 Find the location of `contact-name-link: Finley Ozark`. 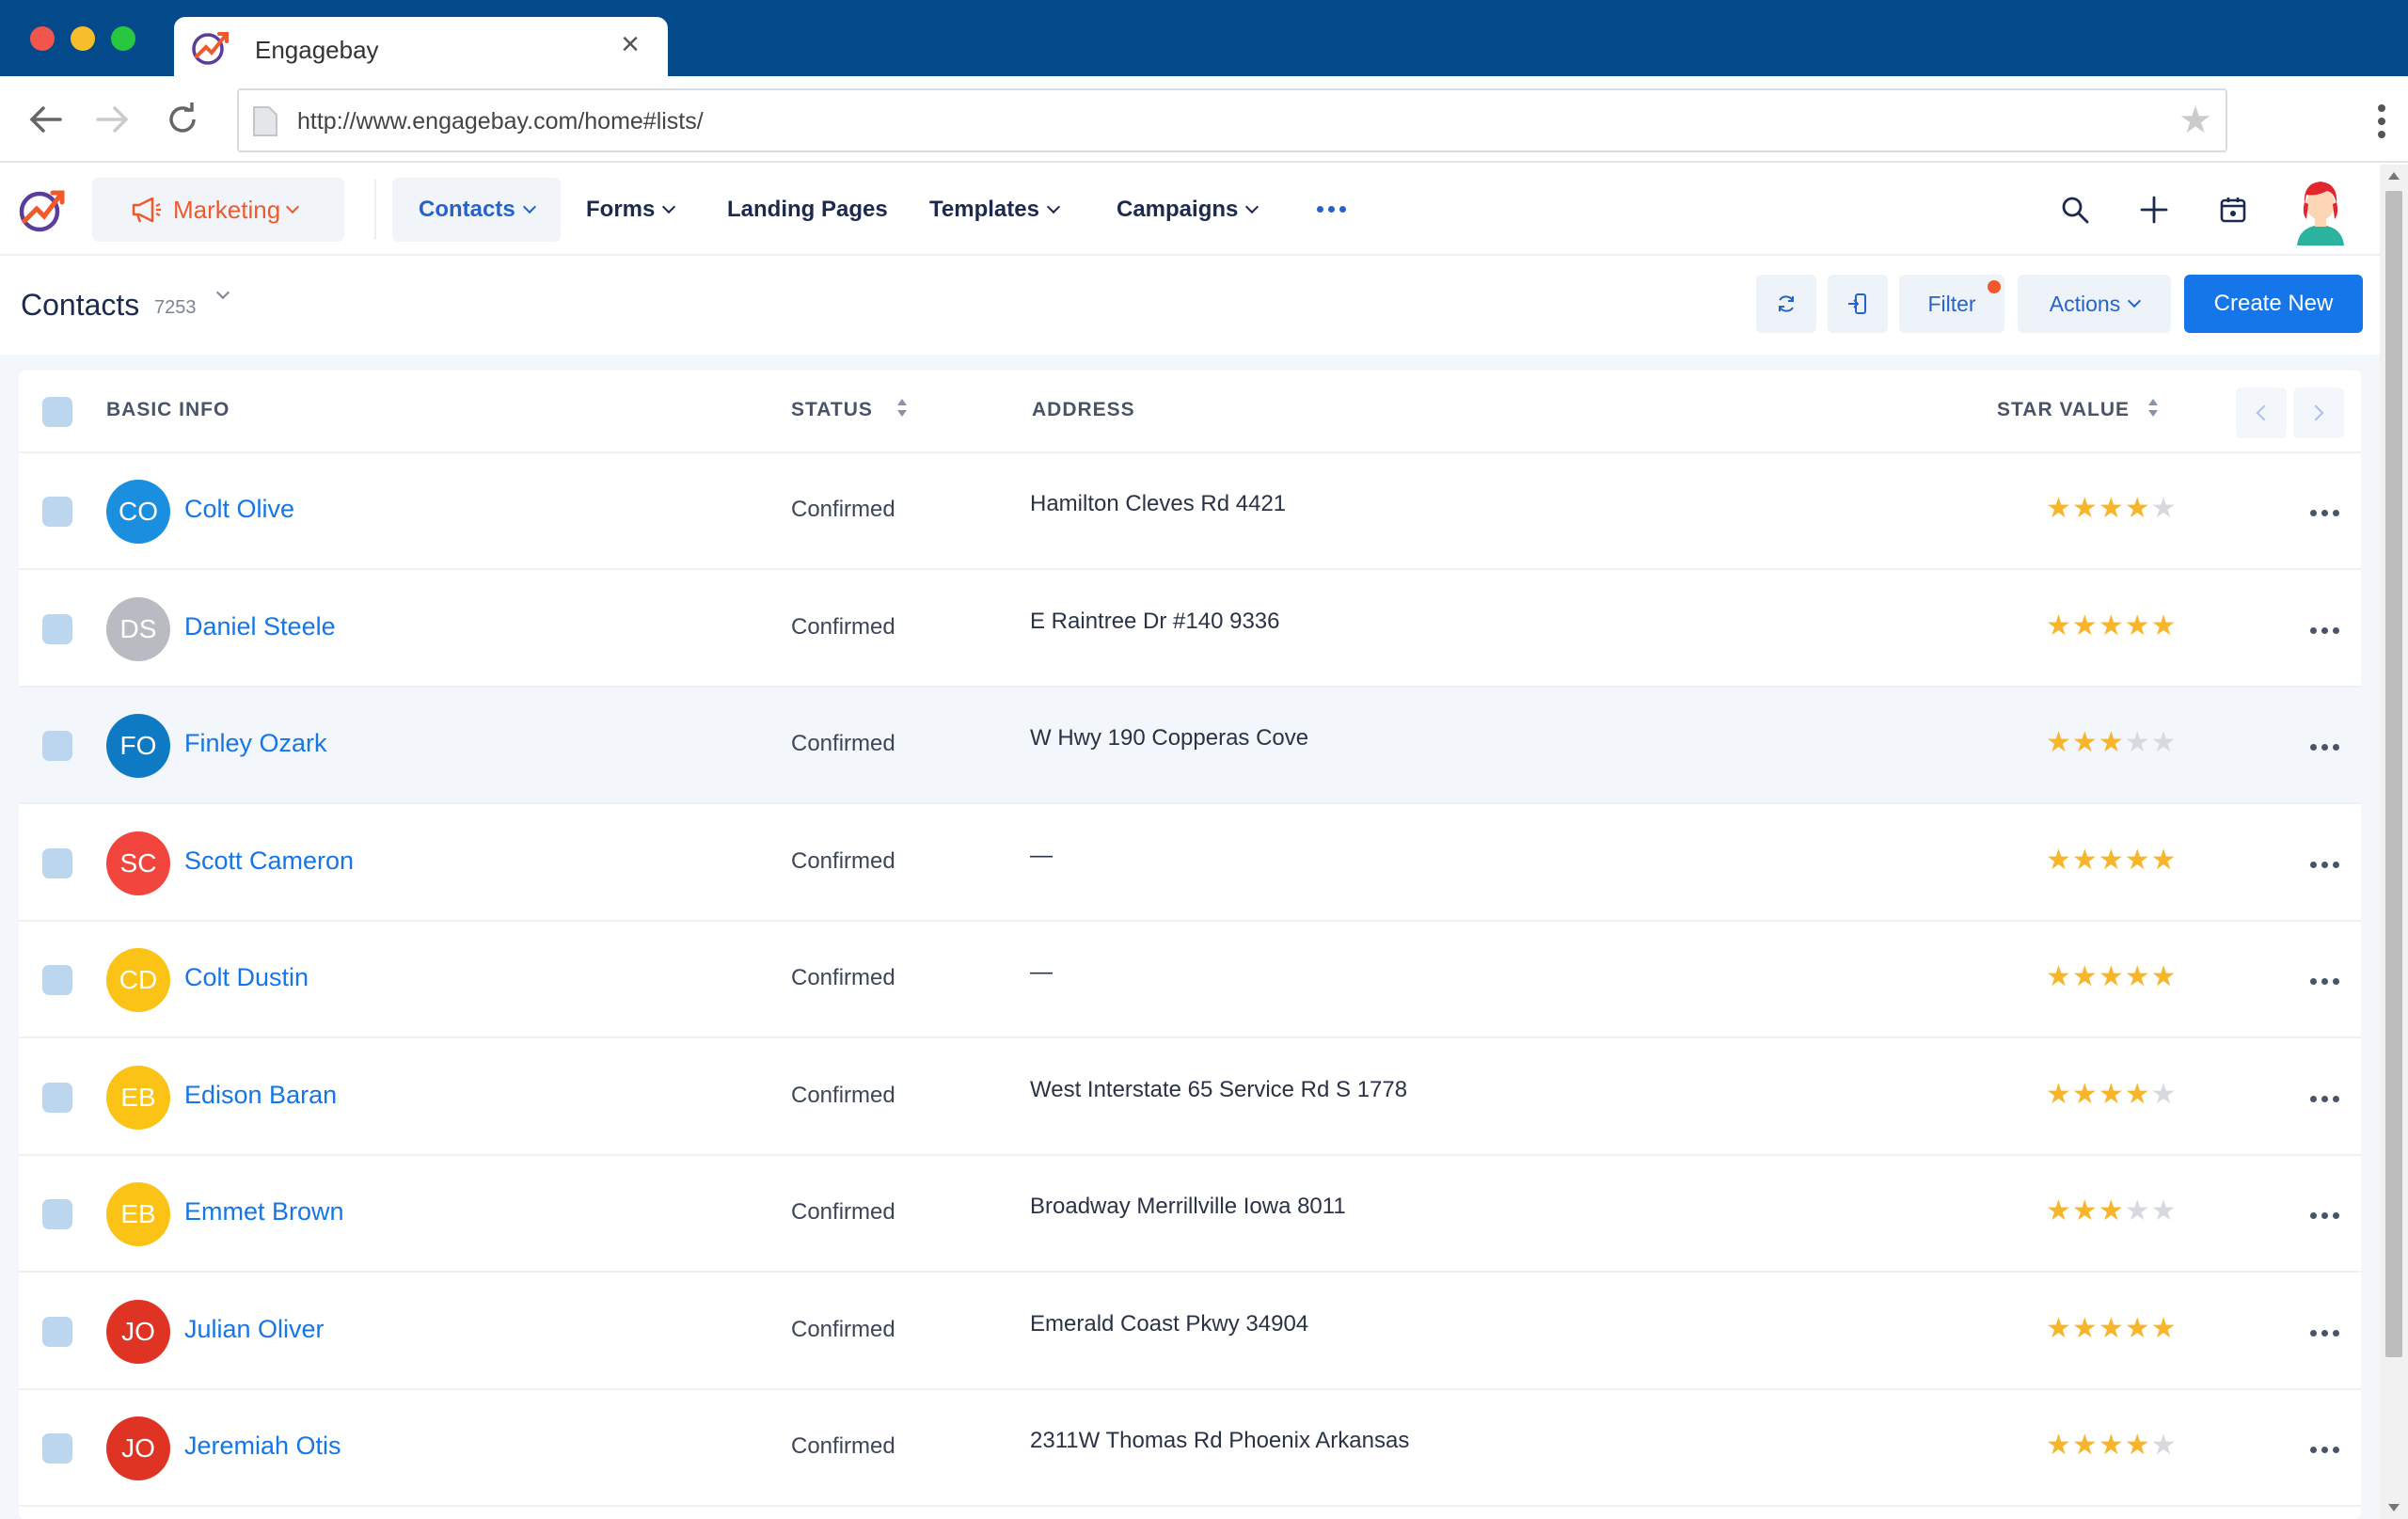

contact-name-link: Finley Ozark is located at coordinates (256, 743).